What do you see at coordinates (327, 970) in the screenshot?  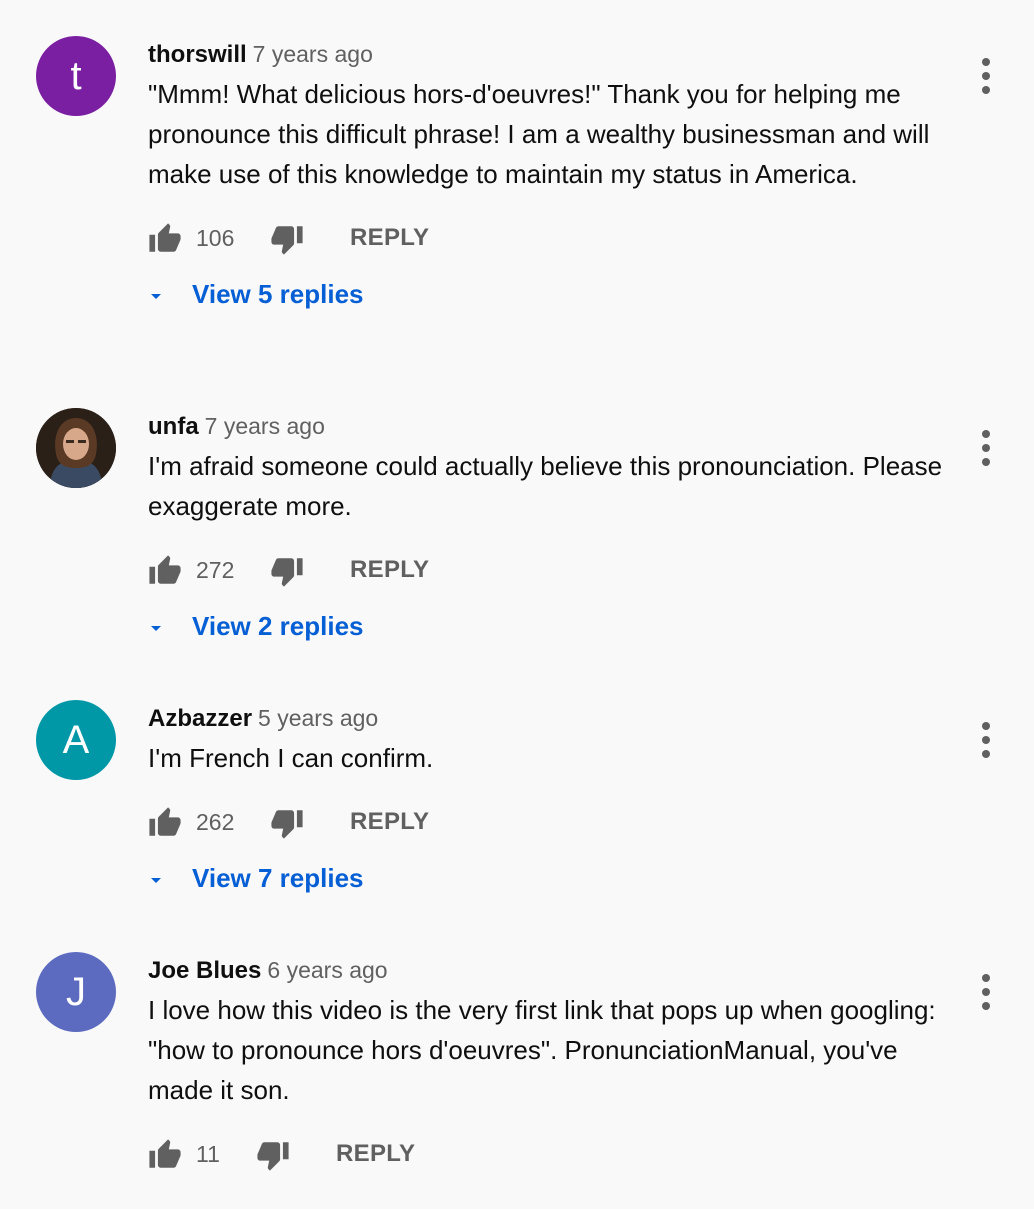 I see `comment-time: 6 years ago` at bounding box center [327, 970].